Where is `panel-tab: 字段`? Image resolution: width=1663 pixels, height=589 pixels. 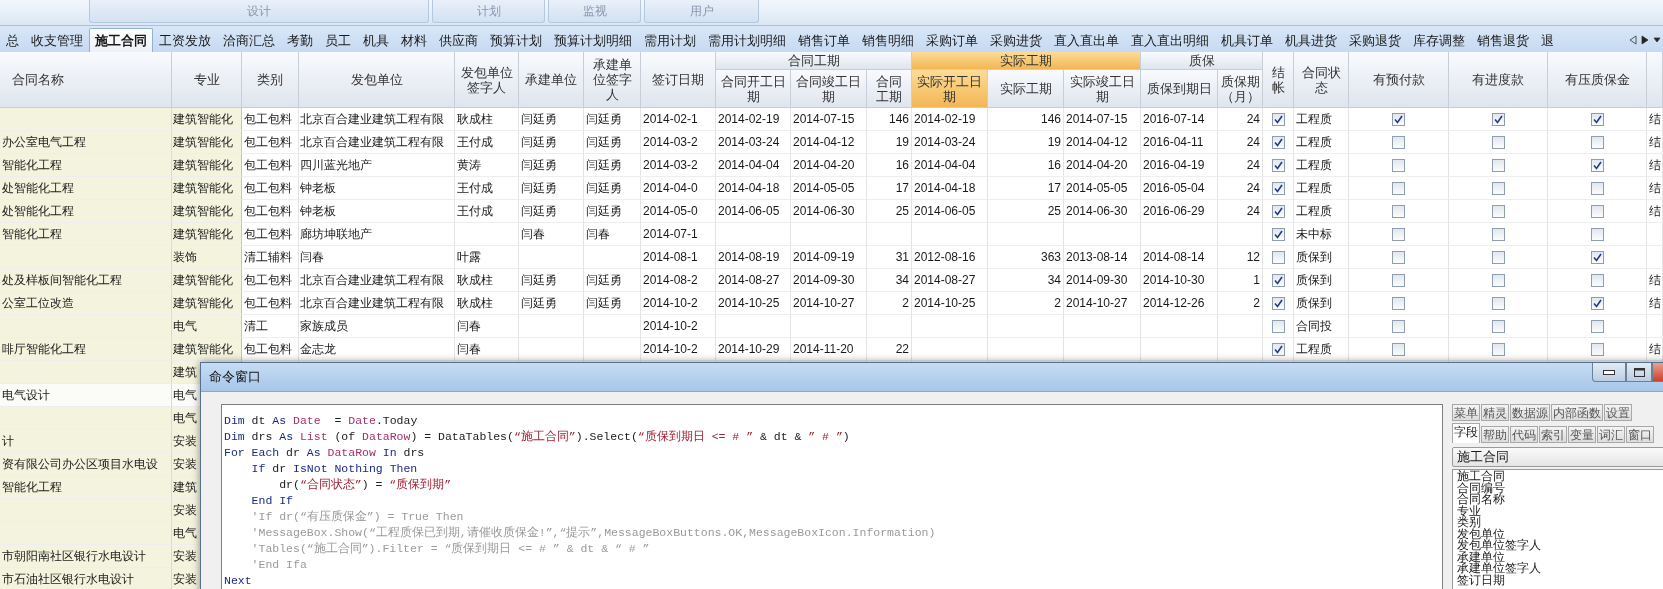
panel-tab: 字段 is located at coordinates (1466, 433).